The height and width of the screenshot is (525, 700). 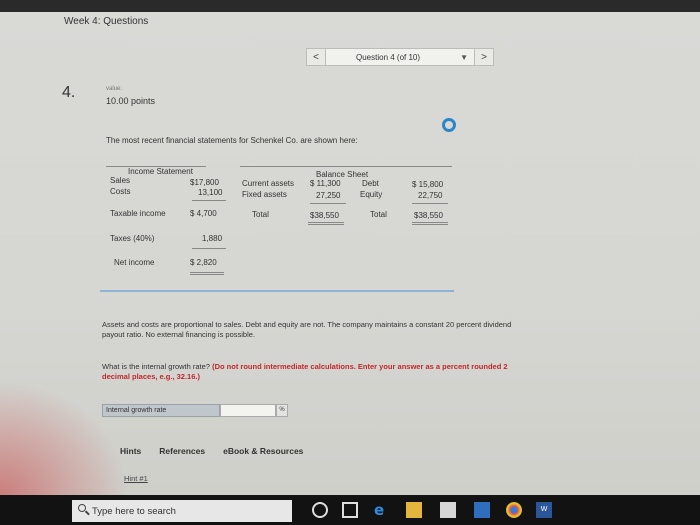 I want to click on balance-sheet-title: Balance Sheet, so click(x=342, y=174).